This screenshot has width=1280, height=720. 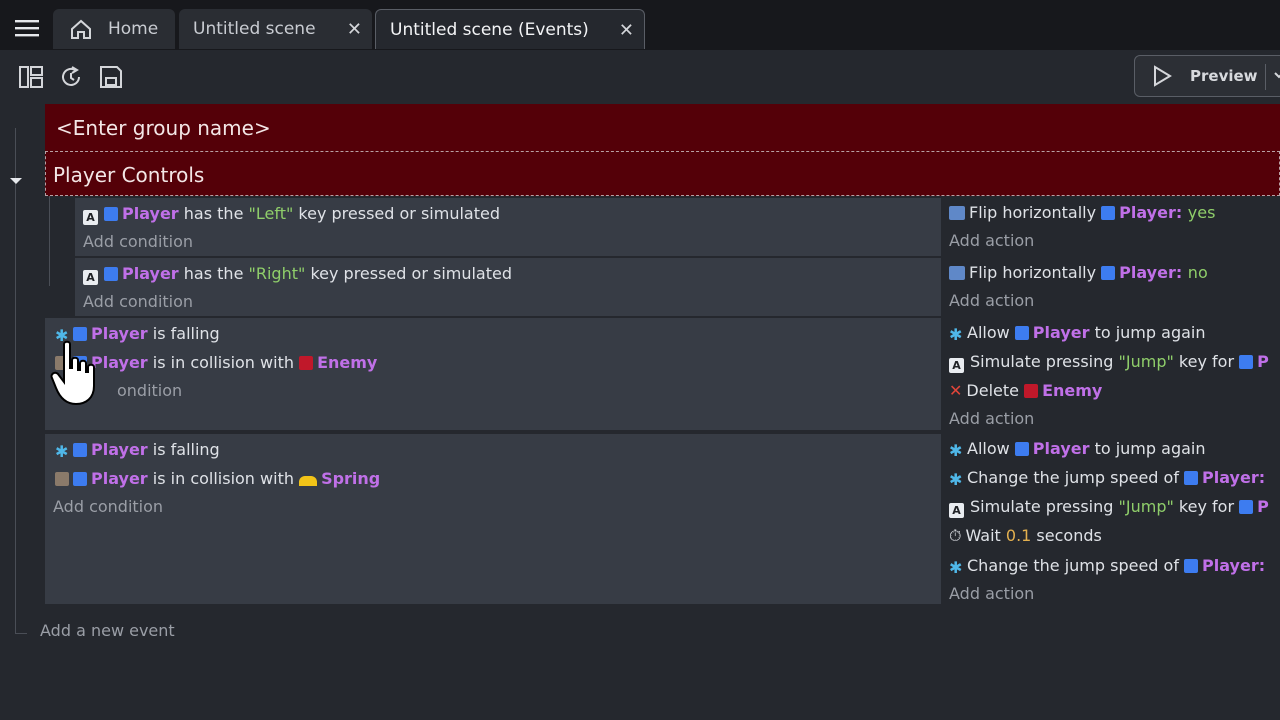 I want to click on preview-label: Preview, so click(x=1224, y=76).